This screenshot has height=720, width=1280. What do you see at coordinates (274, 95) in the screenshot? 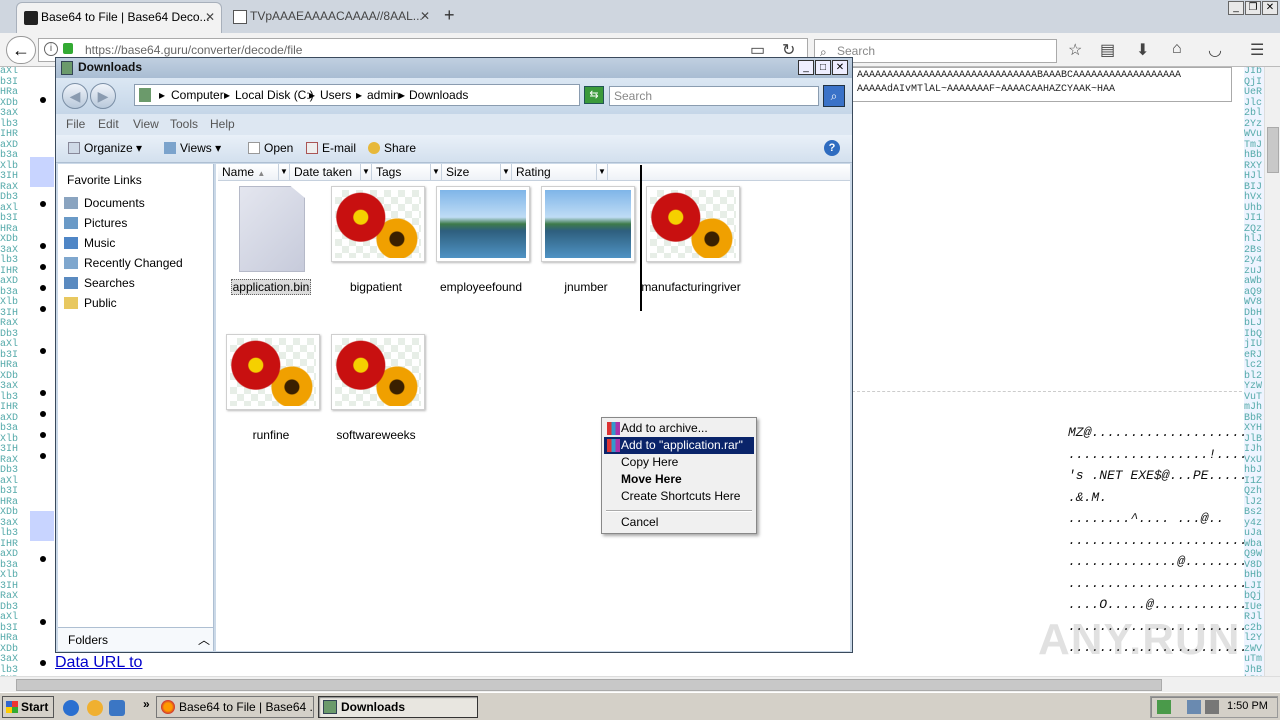
I see `breadcrumb-item: Local Disk (C:)` at bounding box center [274, 95].